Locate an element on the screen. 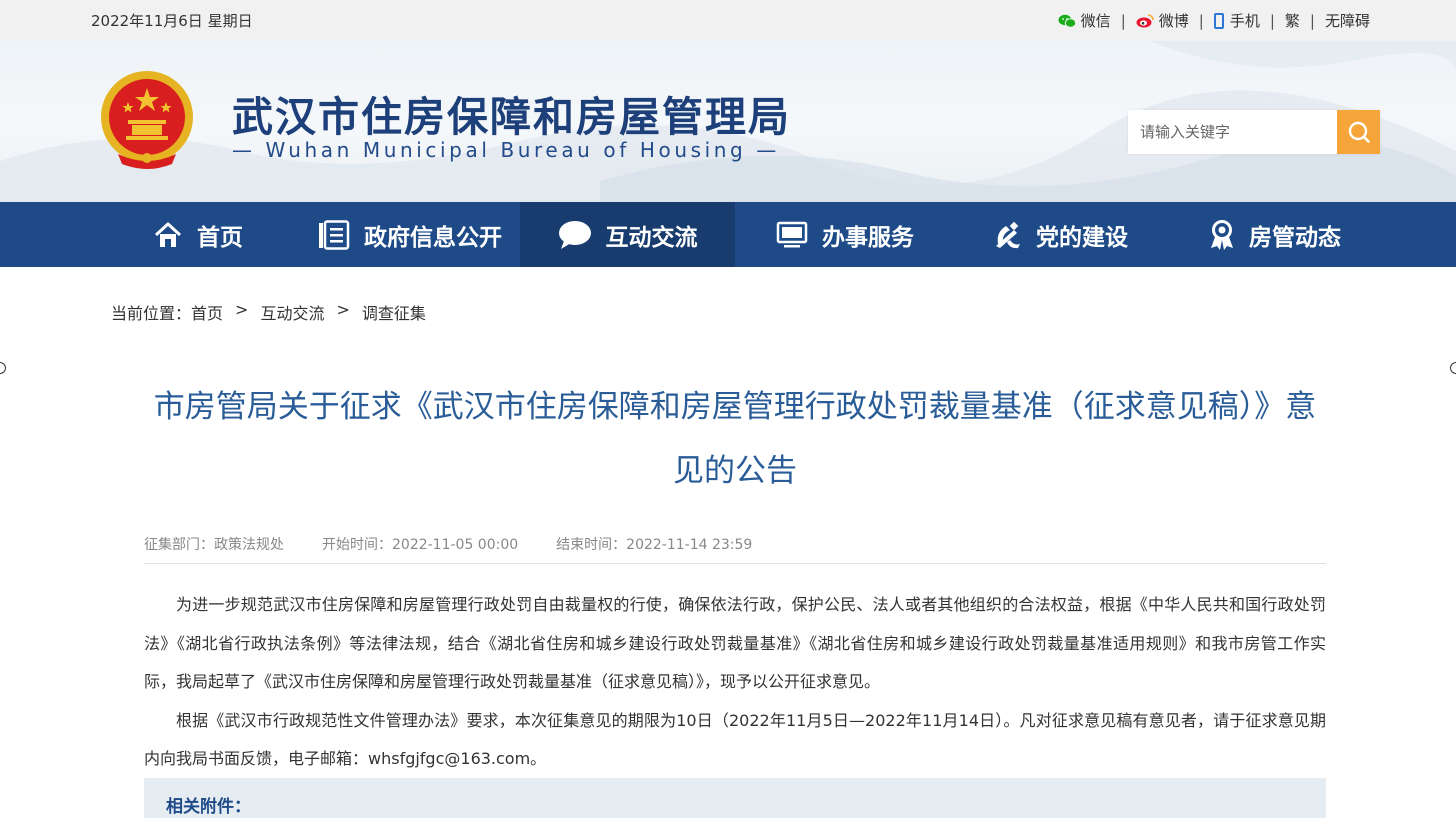  search-input is located at coordinates (1232, 132).